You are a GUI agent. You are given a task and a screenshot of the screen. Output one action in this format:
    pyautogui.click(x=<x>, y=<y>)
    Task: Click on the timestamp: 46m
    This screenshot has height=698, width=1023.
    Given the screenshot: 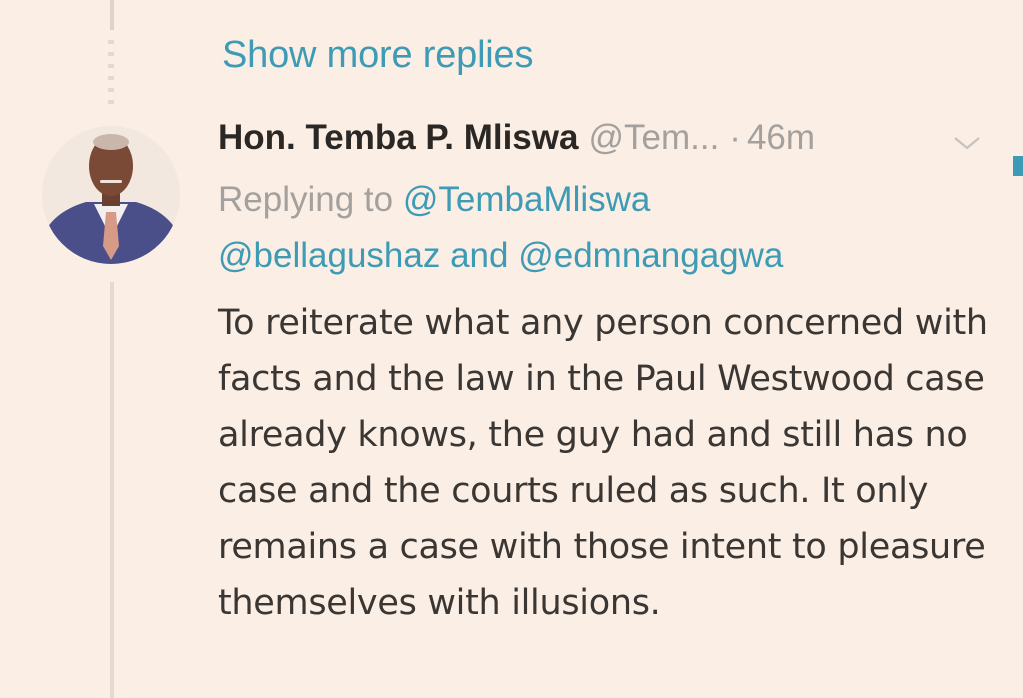 What is the action you would take?
    pyautogui.click(x=781, y=138)
    